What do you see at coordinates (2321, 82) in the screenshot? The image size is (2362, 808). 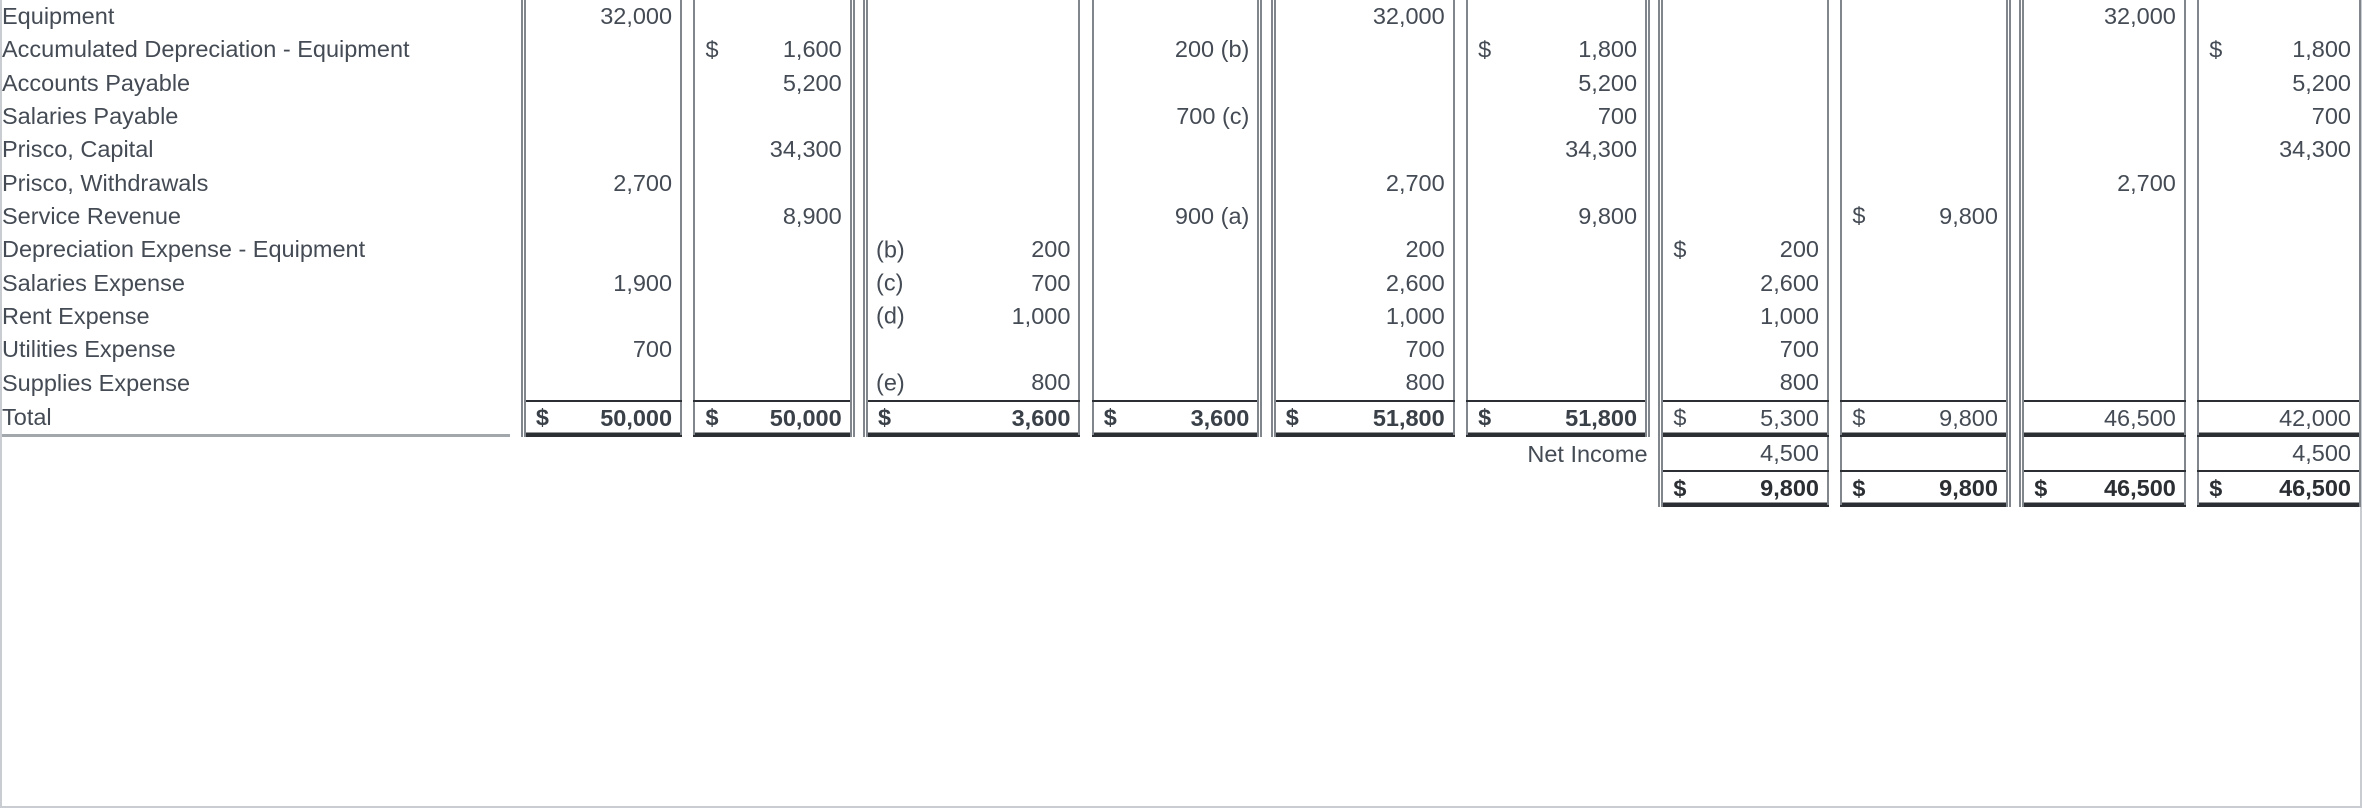 I see `cell-amount: 5,200` at bounding box center [2321, 82].